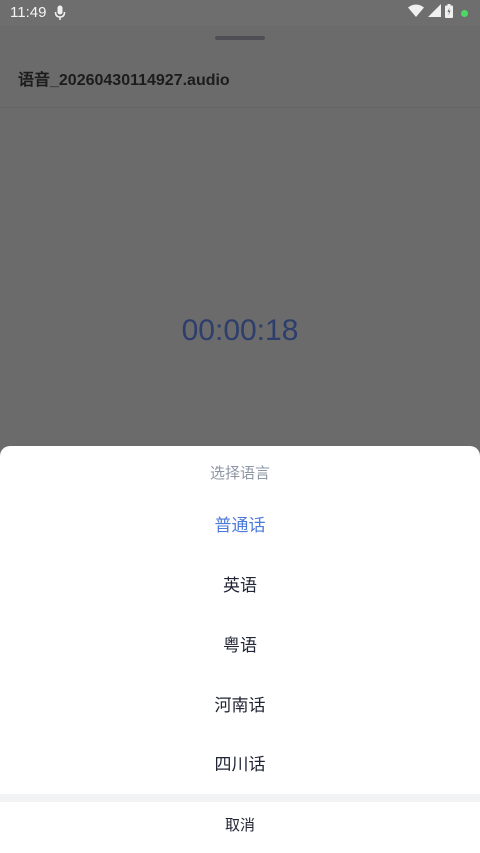 The height and width of the screenshot is (853, 480). Describe the element at coordinates (240, 526) in the screenshot. I see `language-option-mandarin: 普通话` at that location.